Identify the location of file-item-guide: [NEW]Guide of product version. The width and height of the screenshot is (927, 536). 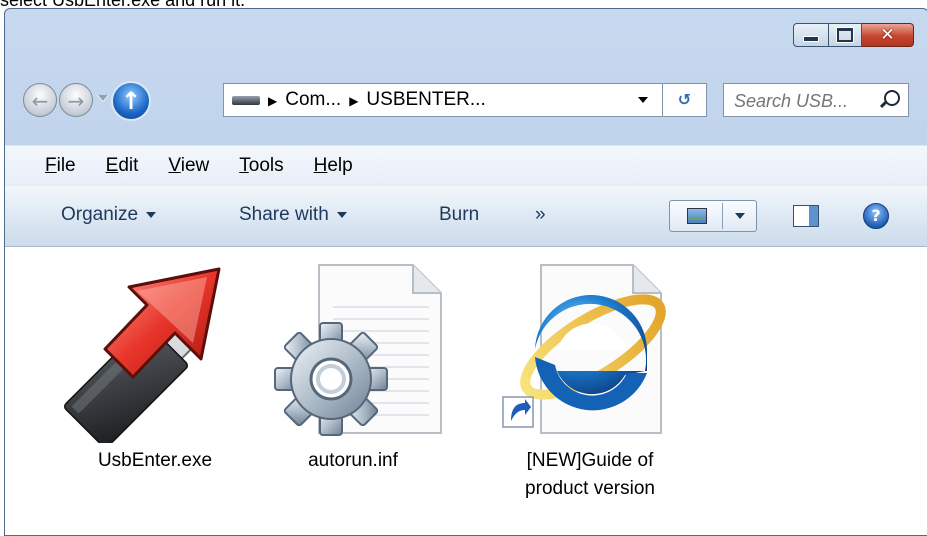
(590, 375).